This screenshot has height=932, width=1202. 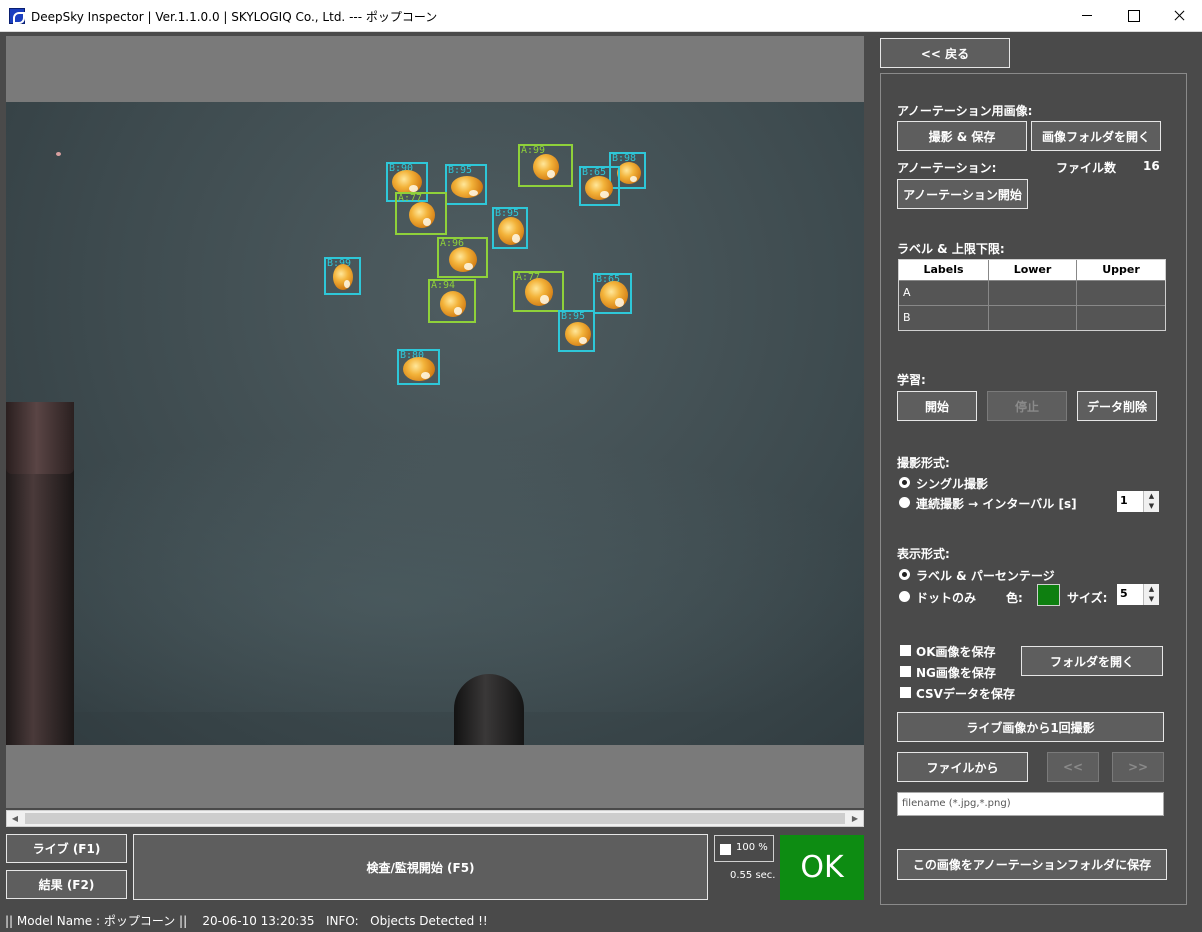 I want to click on training-heading: 学習:, so click(x=911, y=380).